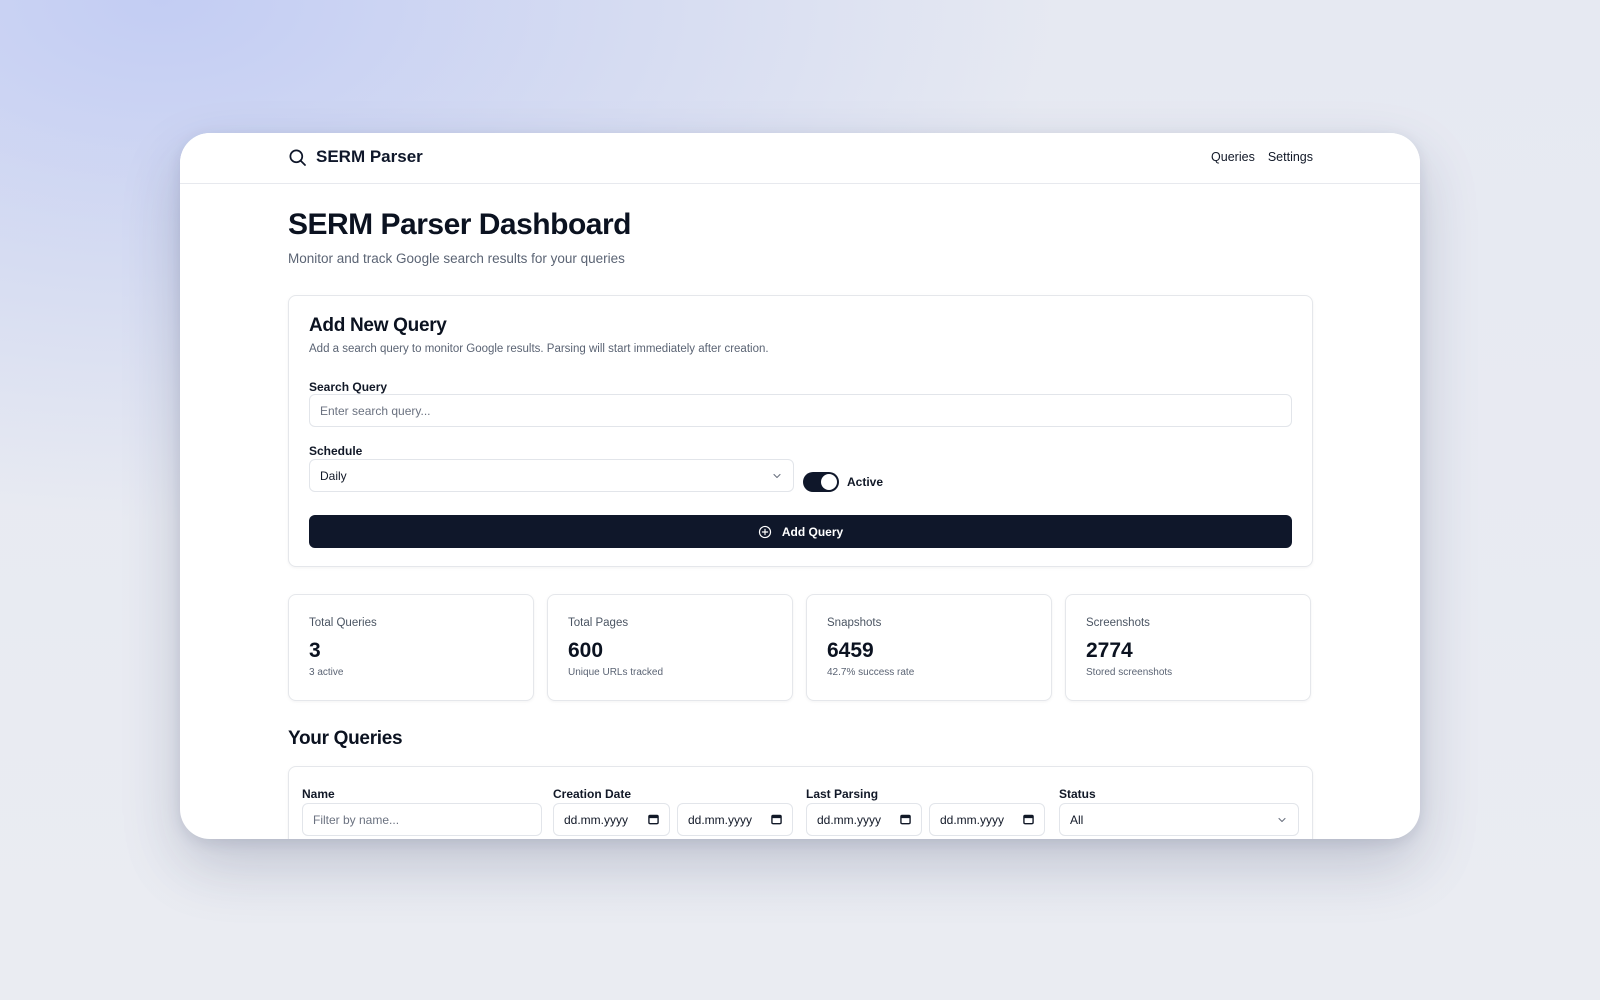  I want to click on name-filter-label: Name, so click(318, 794).